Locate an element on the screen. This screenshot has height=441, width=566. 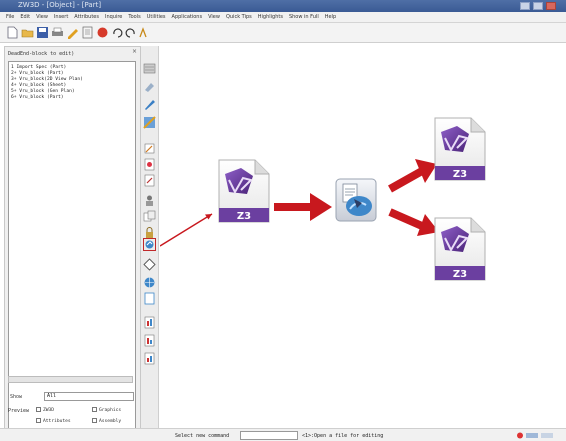
page-icon is located at coordinates (149, 298).